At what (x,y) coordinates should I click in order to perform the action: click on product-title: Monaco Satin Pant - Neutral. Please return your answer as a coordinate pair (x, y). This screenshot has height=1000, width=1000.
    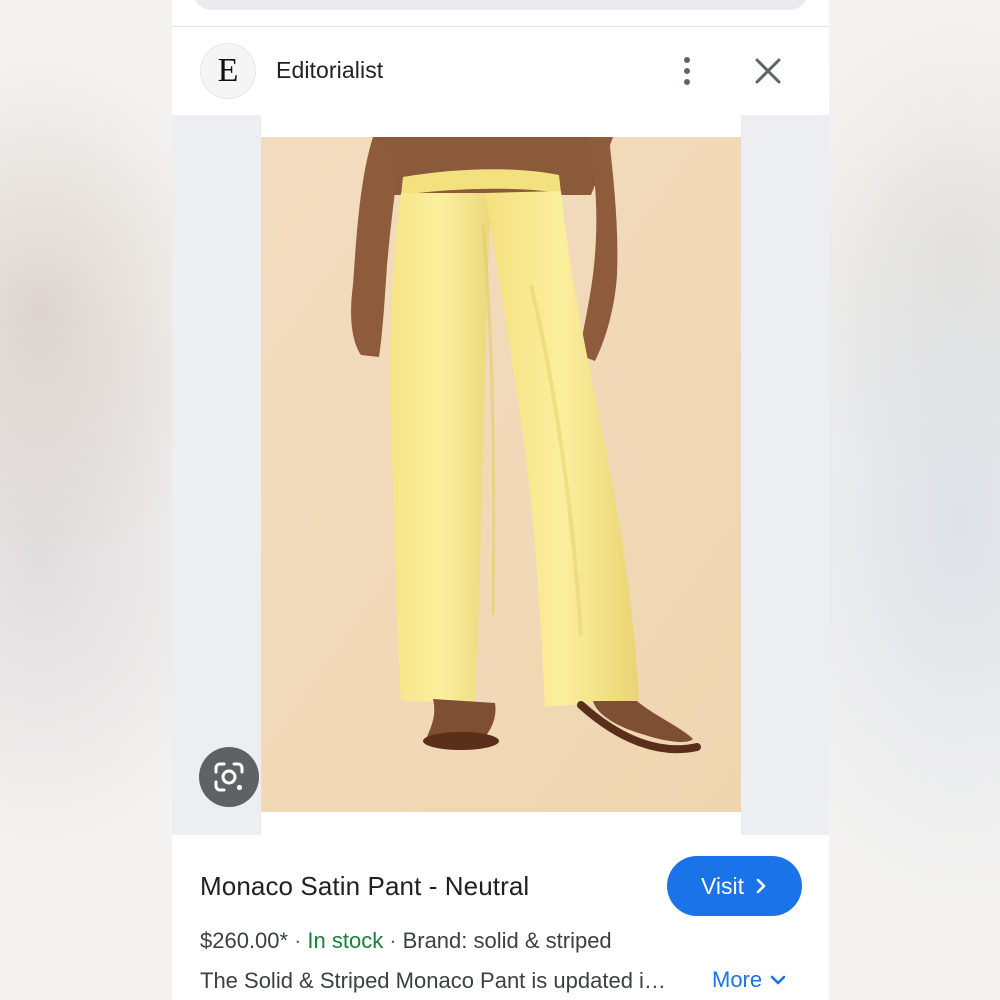
    Looking at the image, I should click on (364, 886).